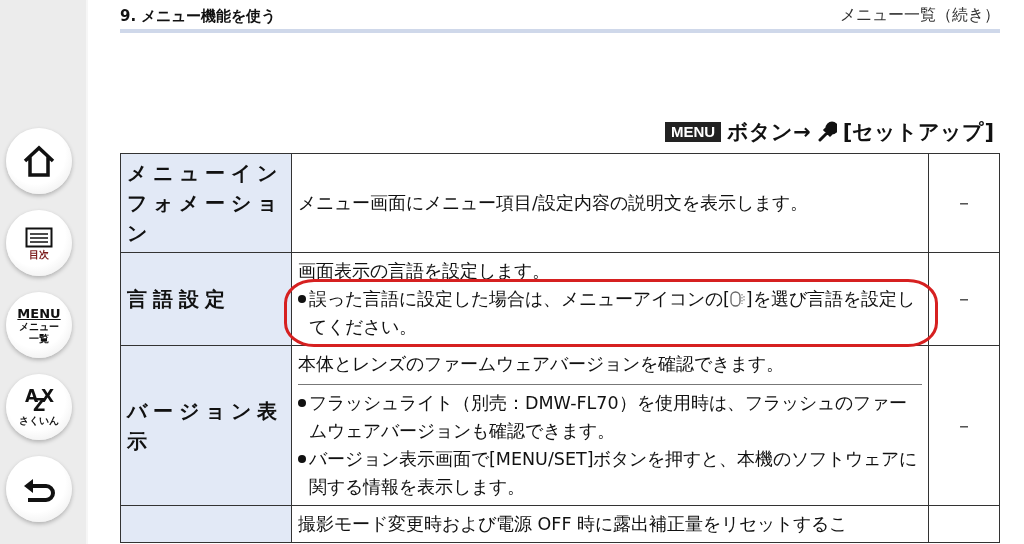 Image resolution: width=1024 pixels, height=544 pixels. Describe the element at coordinates (737, 299) in the screenshot. I see `language-icon` at that location.